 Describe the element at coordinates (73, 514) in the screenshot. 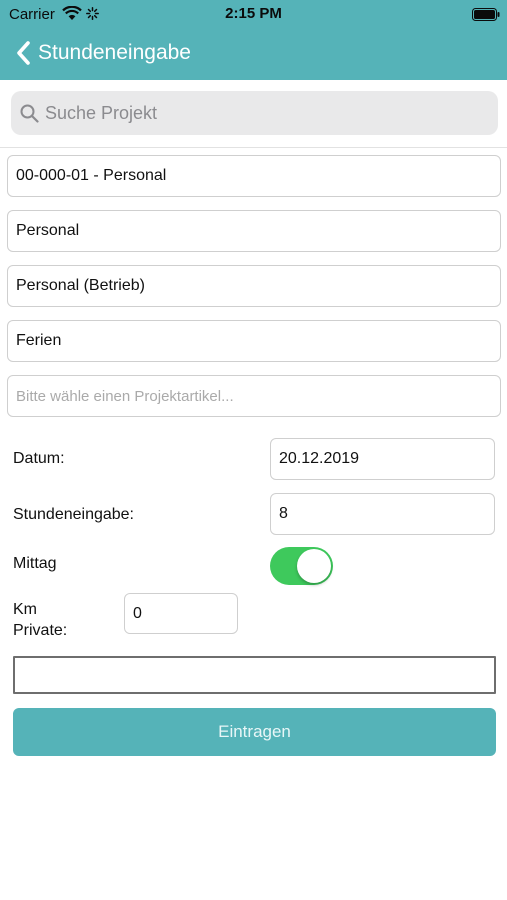

I see `hours-label: Stundeneingabe:` at that location.